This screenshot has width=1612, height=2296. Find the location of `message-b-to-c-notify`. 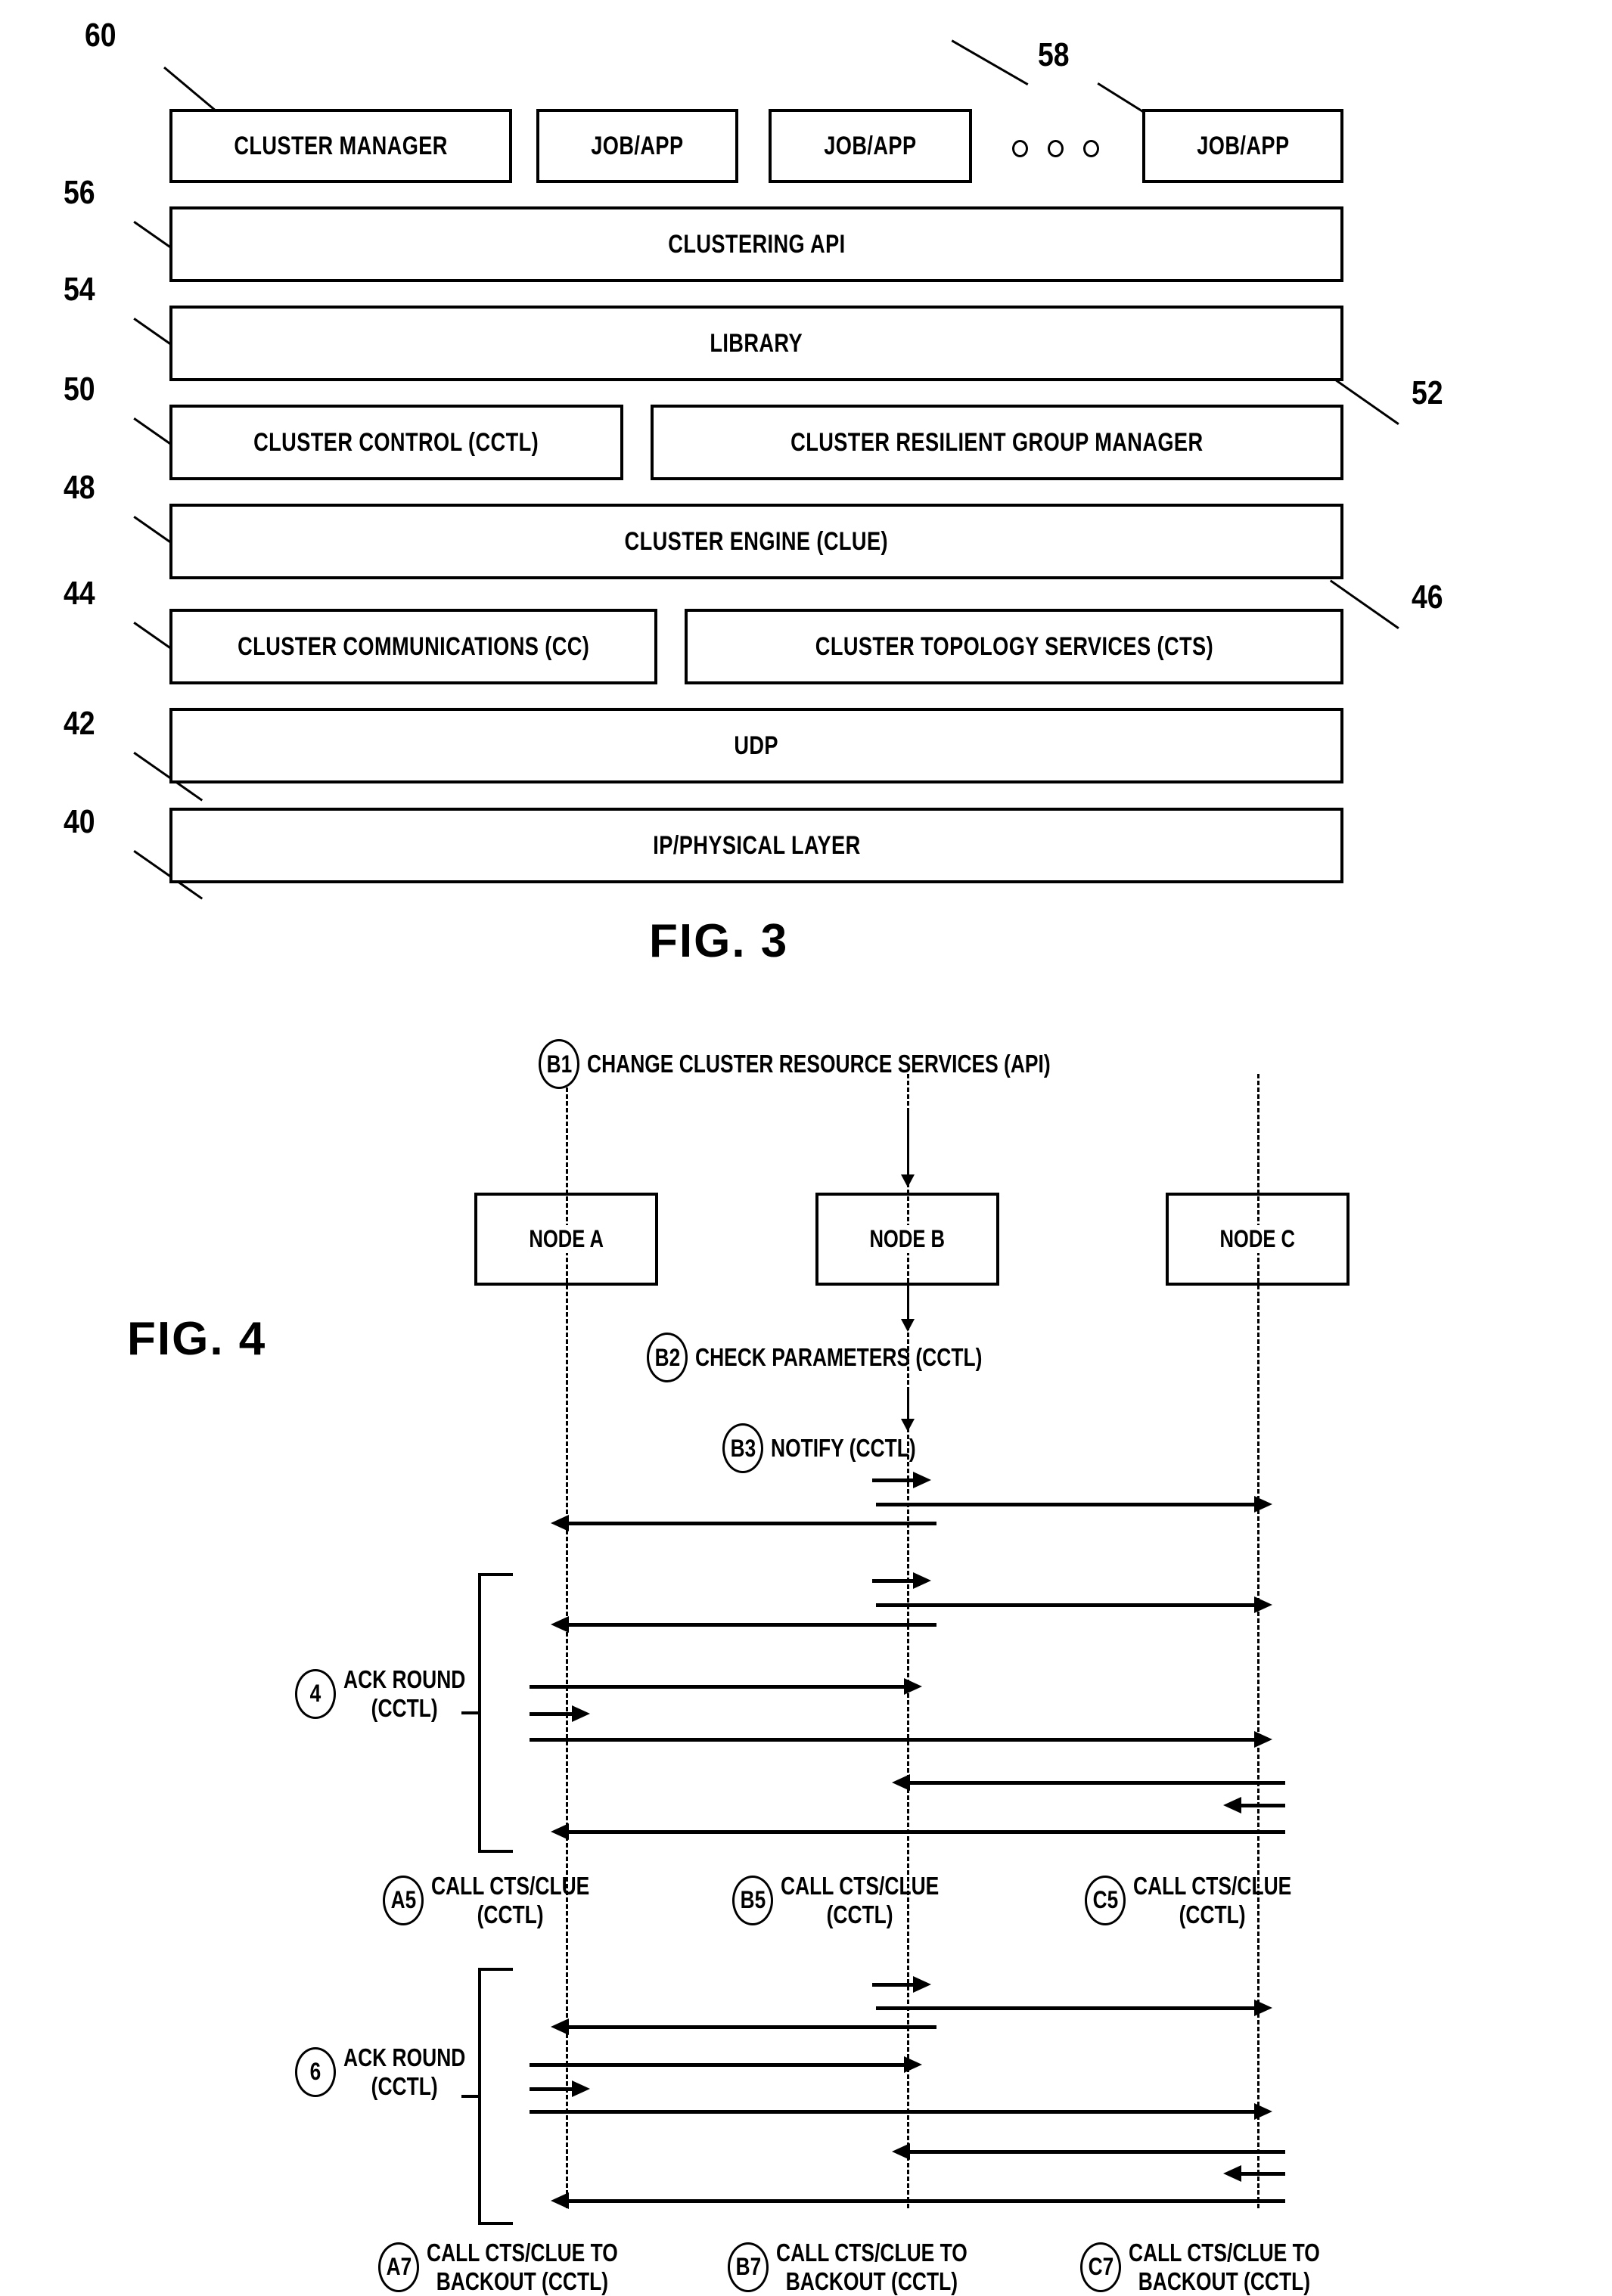

message-b-to-c-notify is located at coordinates (1074, 1504).